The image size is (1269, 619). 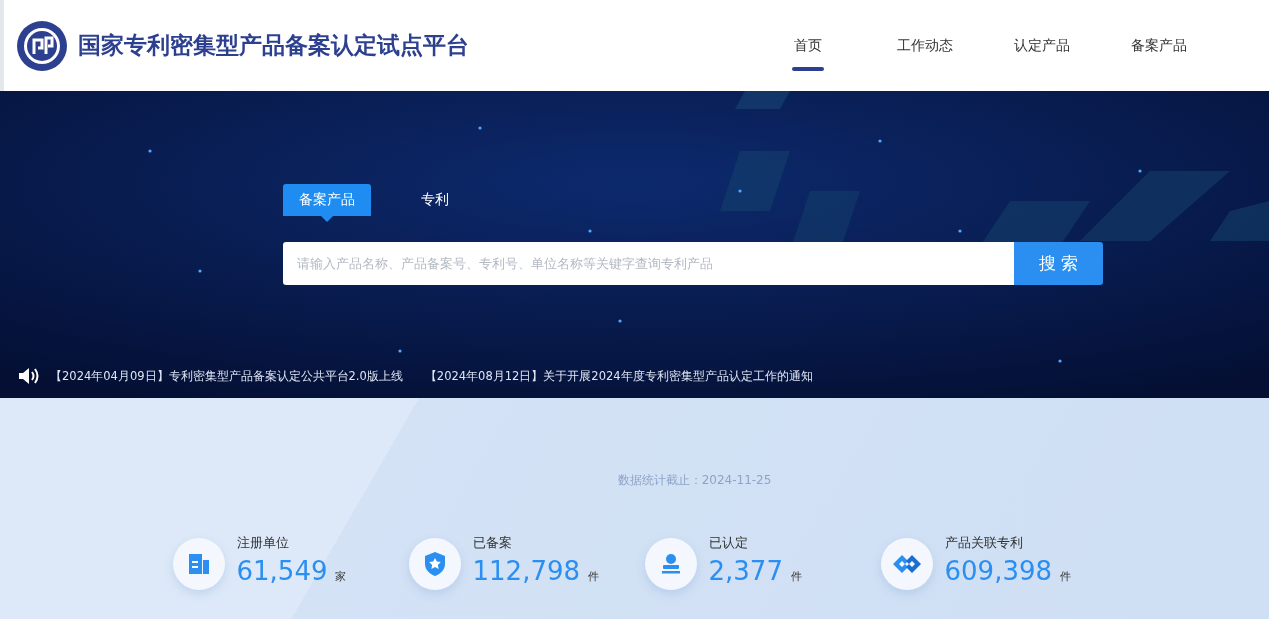 What do you see at coordinates (434, 564) in the screenshot?
I see `shield-star-icon` at bounding box center [434, 564].